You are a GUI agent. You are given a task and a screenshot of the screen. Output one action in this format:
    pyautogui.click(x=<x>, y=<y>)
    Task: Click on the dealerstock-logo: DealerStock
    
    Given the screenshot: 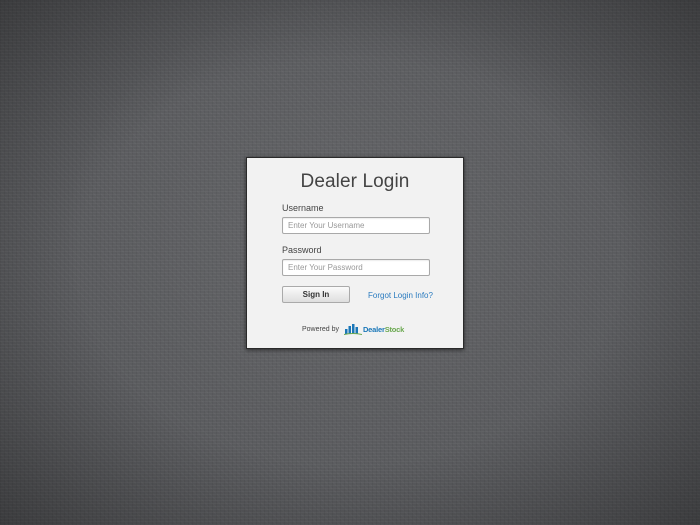 What is the action you would take?
    pyautogui.click(x=373, y=329)
    